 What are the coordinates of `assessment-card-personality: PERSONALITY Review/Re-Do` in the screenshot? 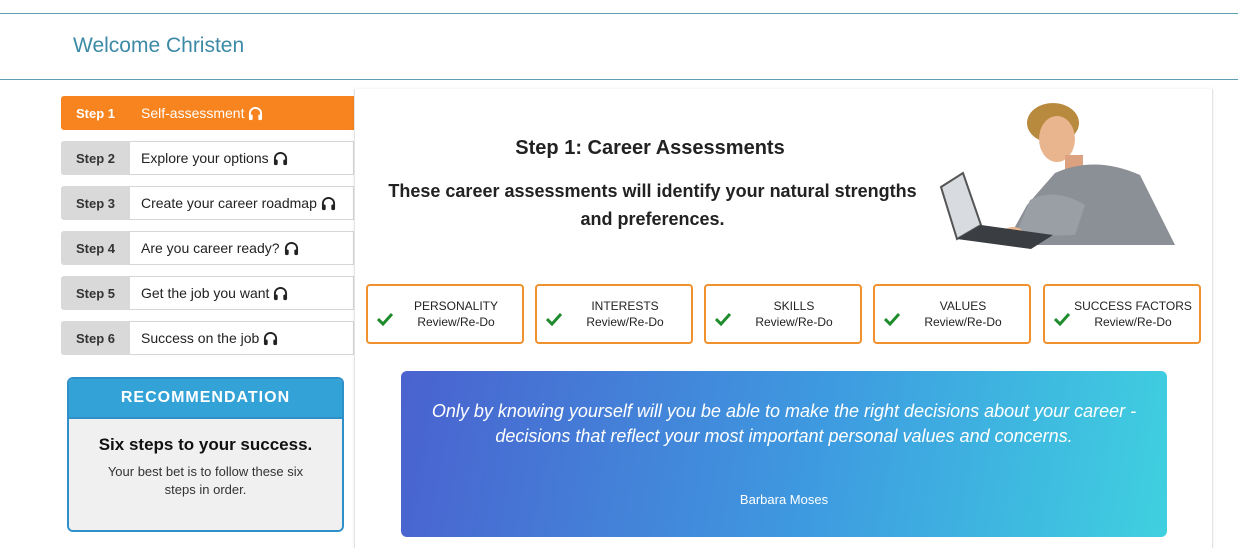 It's located at (445, 314).